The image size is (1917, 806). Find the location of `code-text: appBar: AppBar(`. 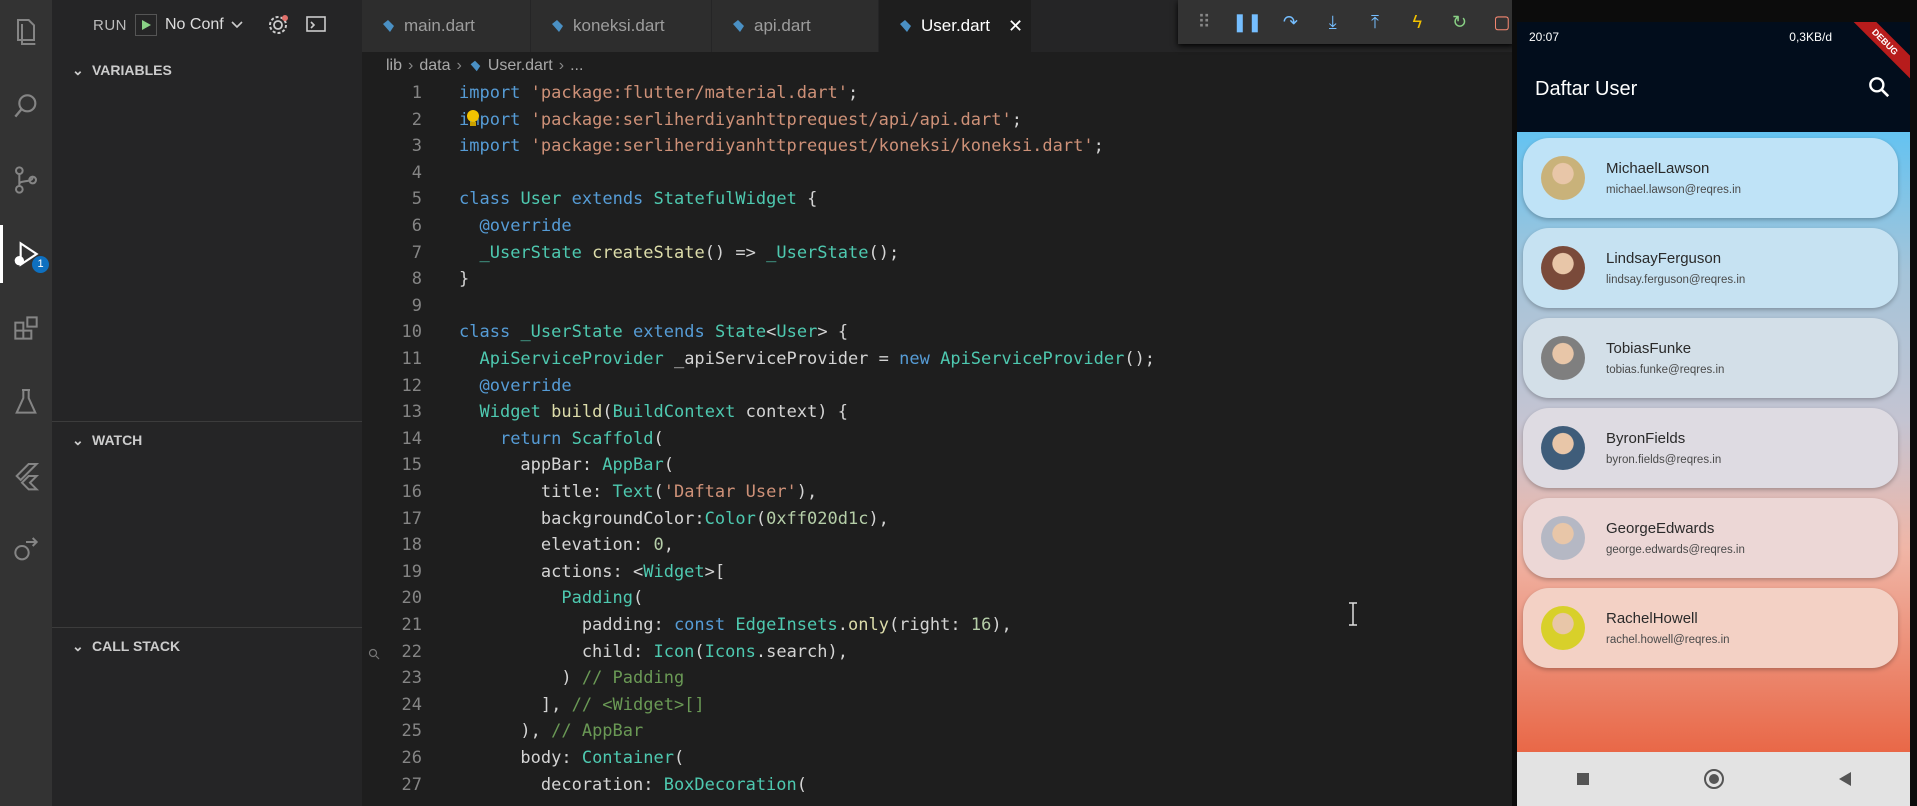

code-text: appBar: AppBar( is located at coordinates (566, 465).